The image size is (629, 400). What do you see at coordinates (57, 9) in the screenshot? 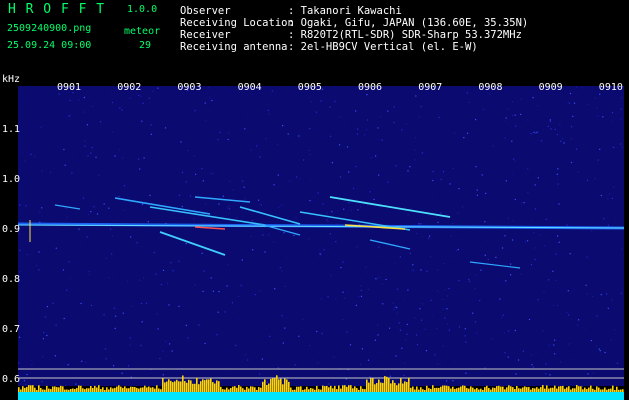
I see `app-title: H R O F F T` at bounding box center [57, 9].